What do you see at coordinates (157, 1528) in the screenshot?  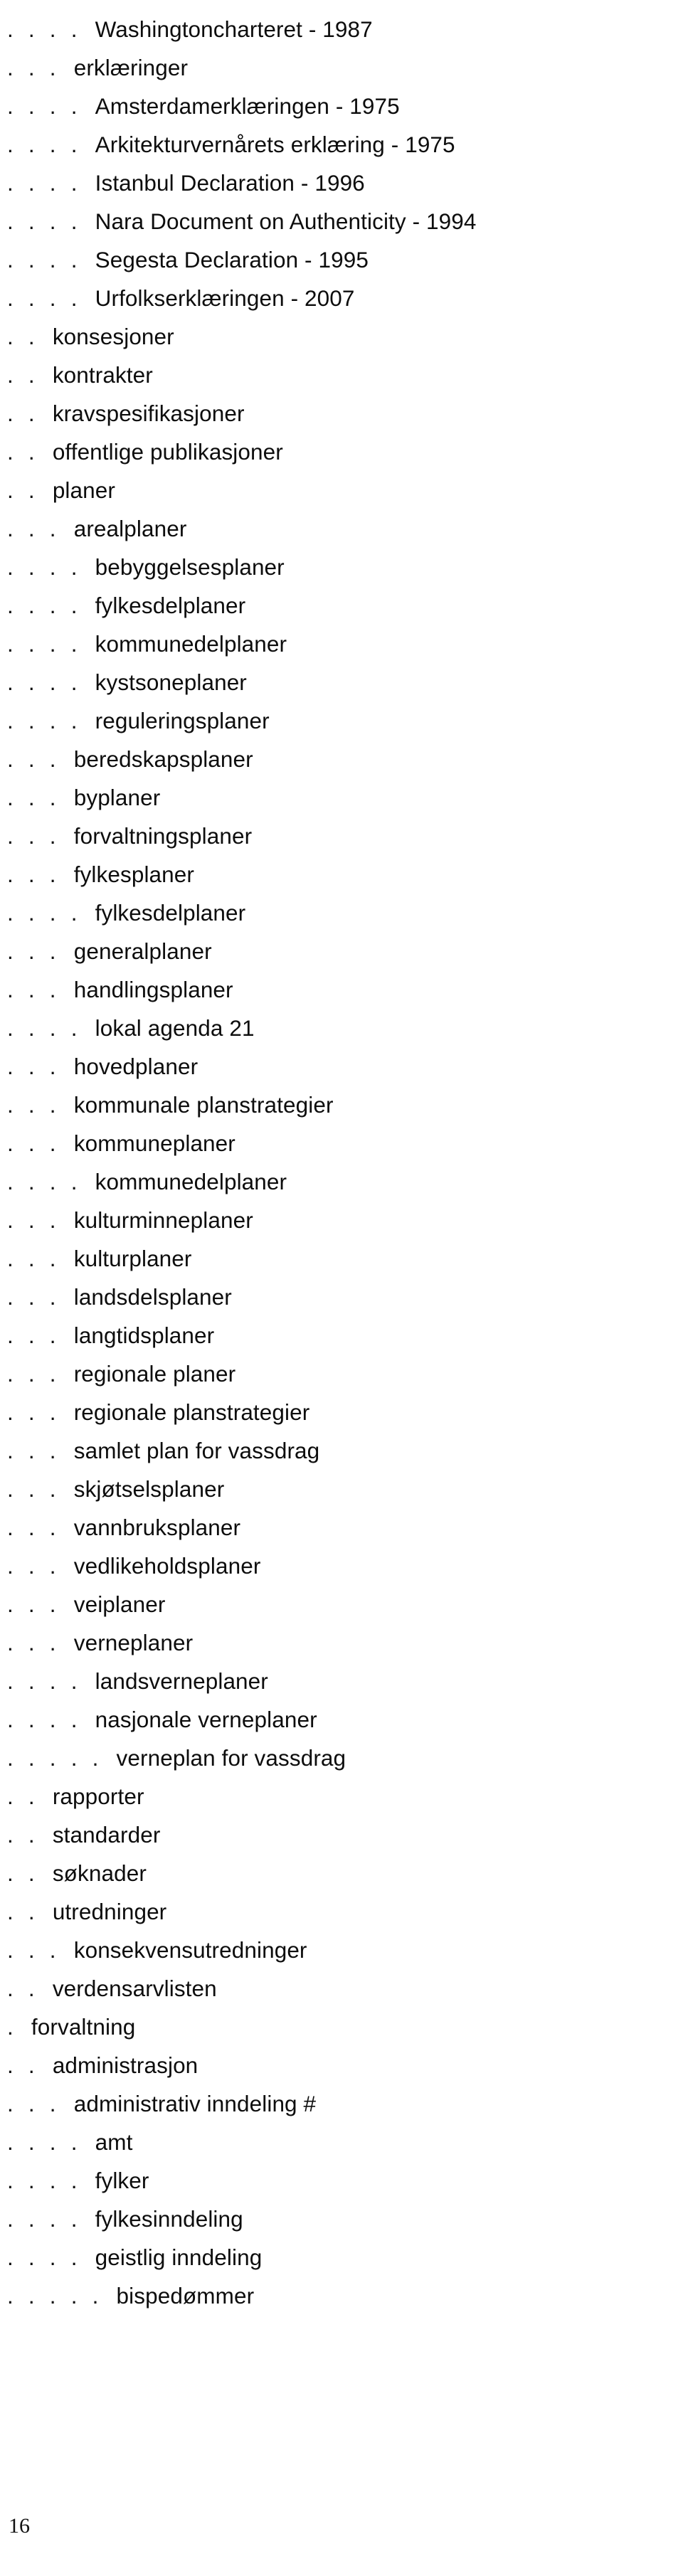 I see `entry-label: vannbruksplaner` at bounding box center [157, 1528].